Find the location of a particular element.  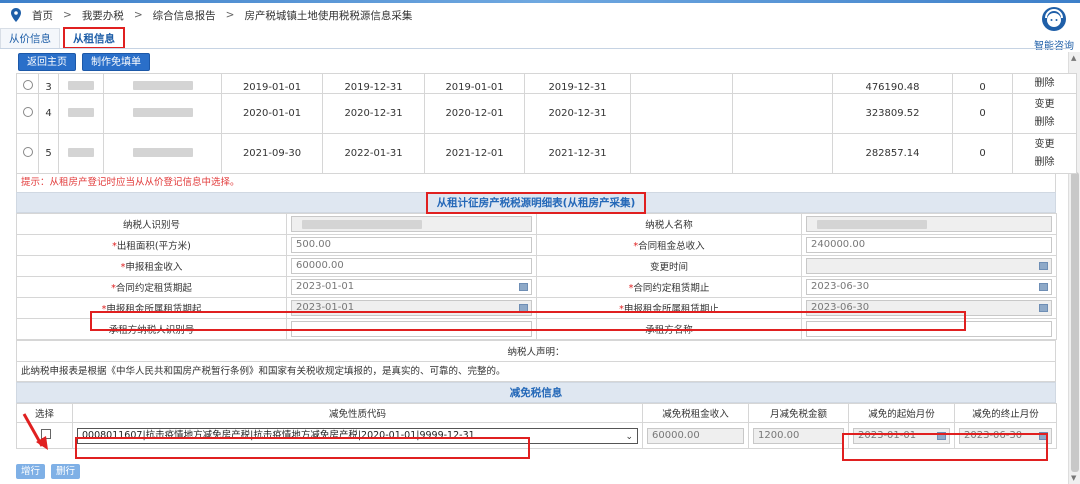

taxpayer-id-field is located at coordinates (411, 224).